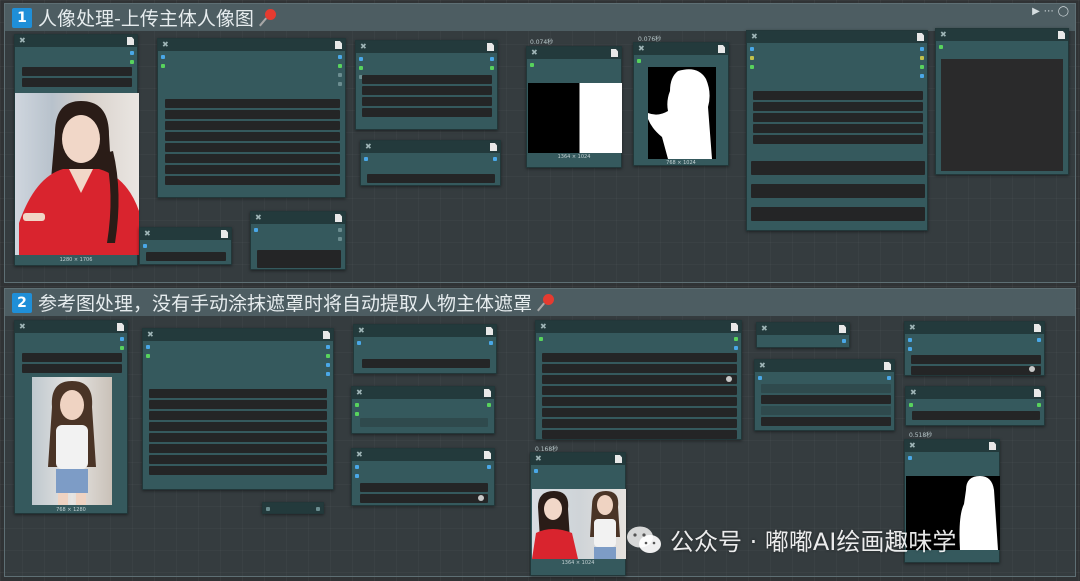  What do you see at coordinates (974, 348) in the screenshot?
I see `node-config-k: ✖` at bounding box center [974, 348].